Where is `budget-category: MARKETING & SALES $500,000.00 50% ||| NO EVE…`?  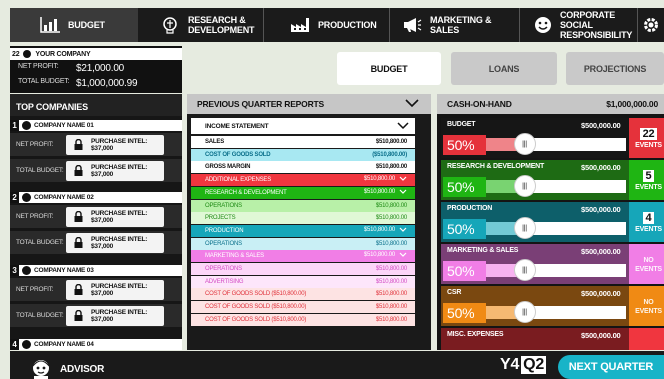 budget-category: MARKETING & SALES $500,000.00 50% ||| NO EVE… is located at coordinates (552, 264).